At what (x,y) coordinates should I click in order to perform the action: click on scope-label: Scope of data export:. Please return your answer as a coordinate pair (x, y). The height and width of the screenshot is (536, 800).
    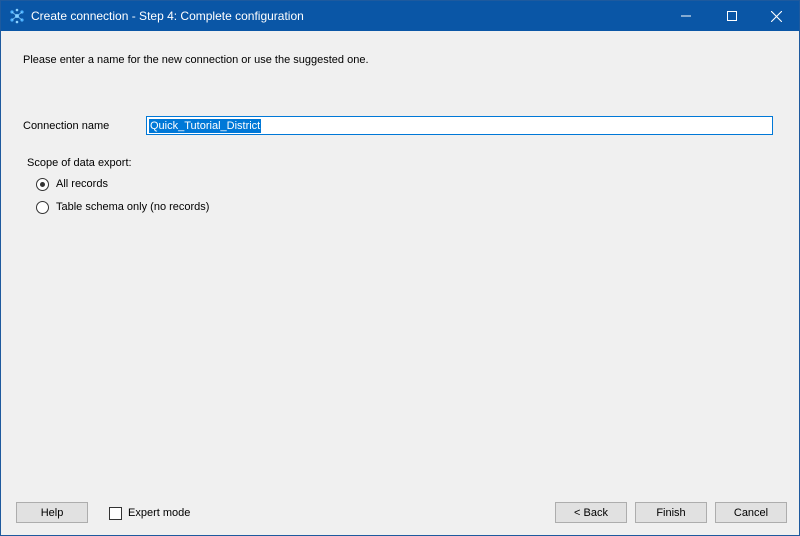
    Looking at the image, I should click on (79, 163).